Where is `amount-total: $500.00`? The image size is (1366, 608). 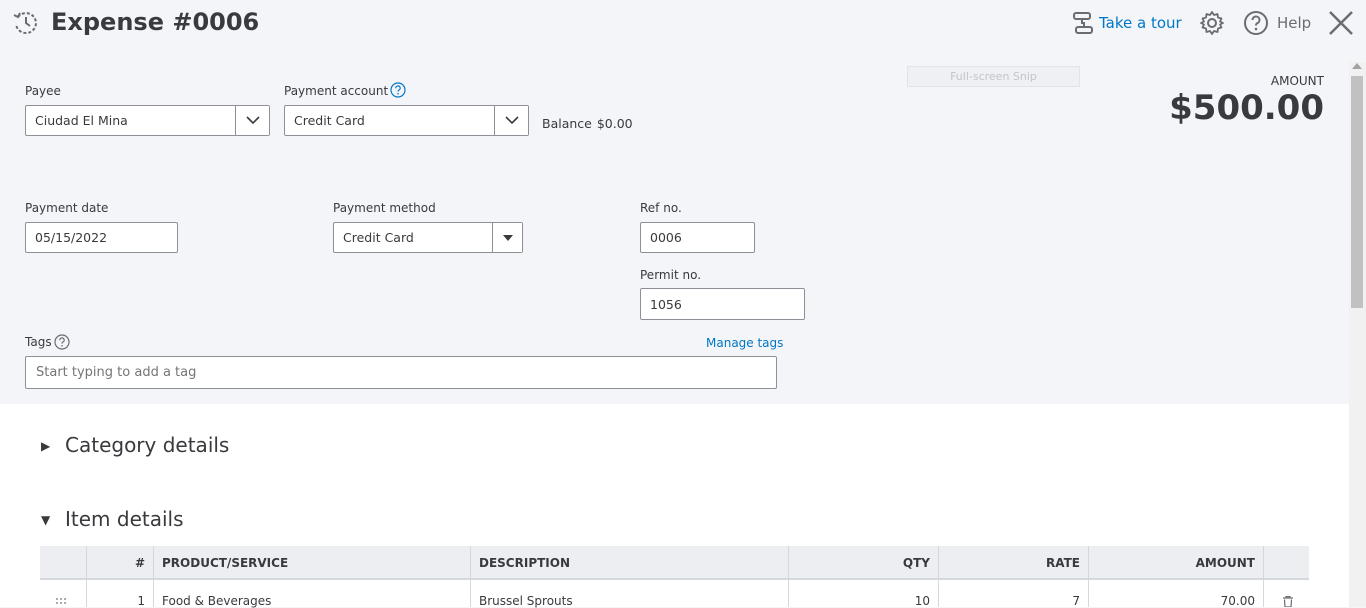
amount-total: $500.00 is located at coordinates (1246, 108).